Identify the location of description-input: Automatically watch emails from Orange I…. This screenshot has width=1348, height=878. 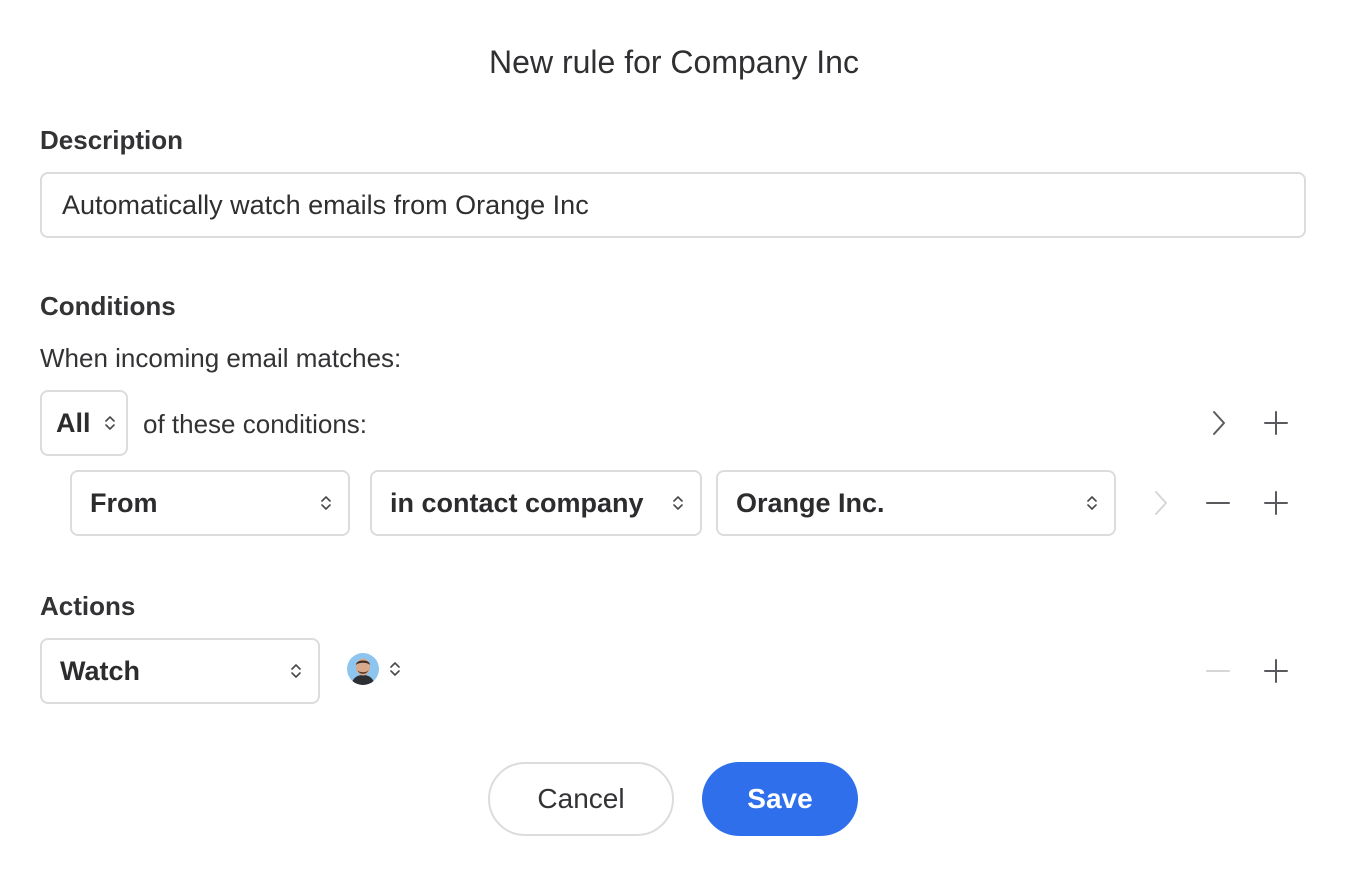
(673, 205).